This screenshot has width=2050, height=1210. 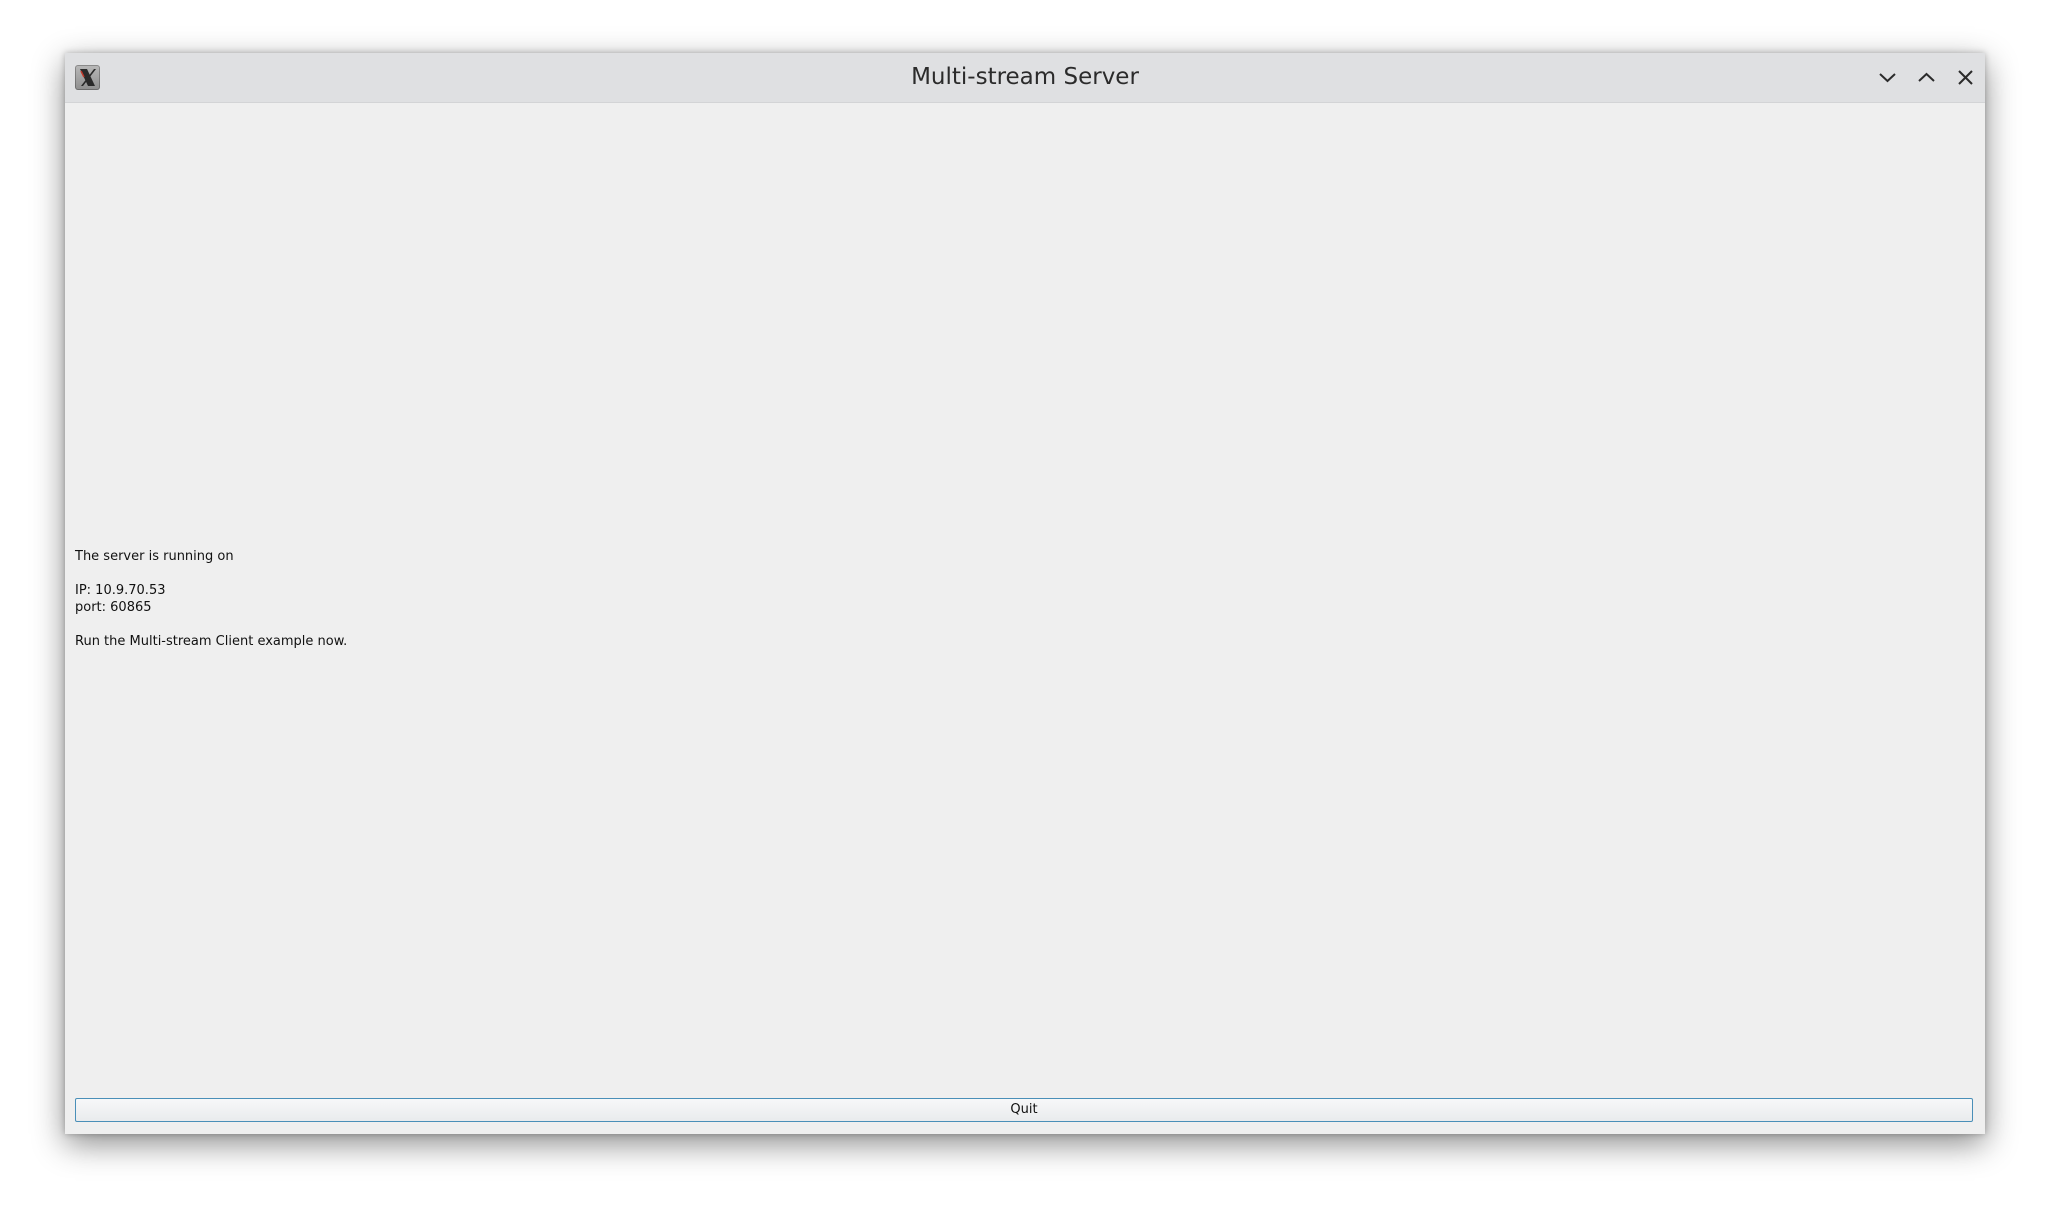 What do you see at coordinates (154, 556) in the screenshot?
I see `status-line: The server is running on` at bounding box center [154, 556].